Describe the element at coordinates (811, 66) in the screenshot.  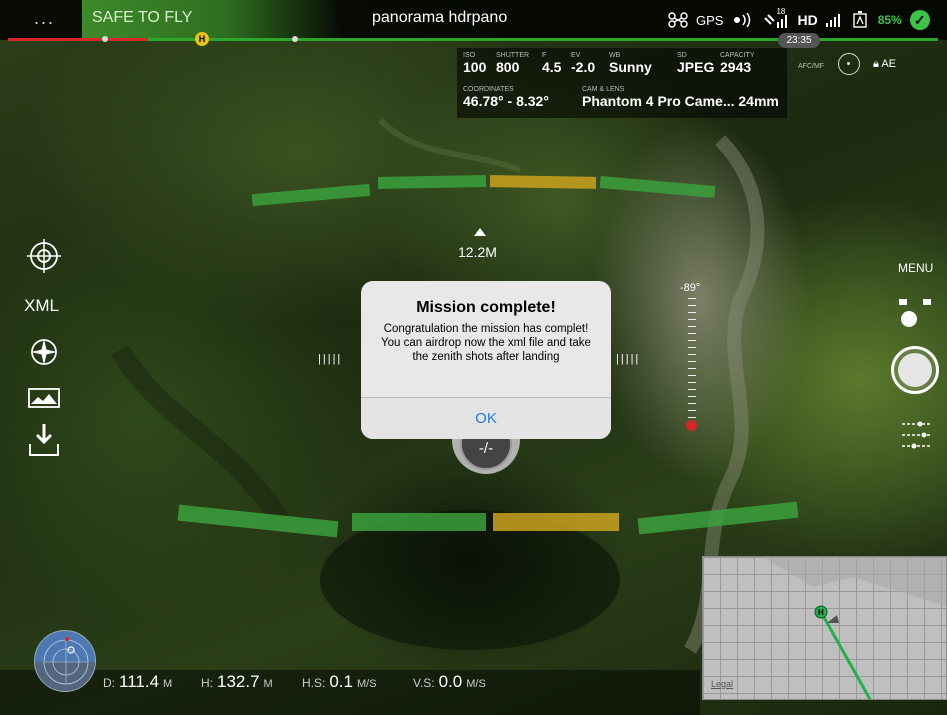
I see `focus-mode-toggle: AFC/MF` at that location.